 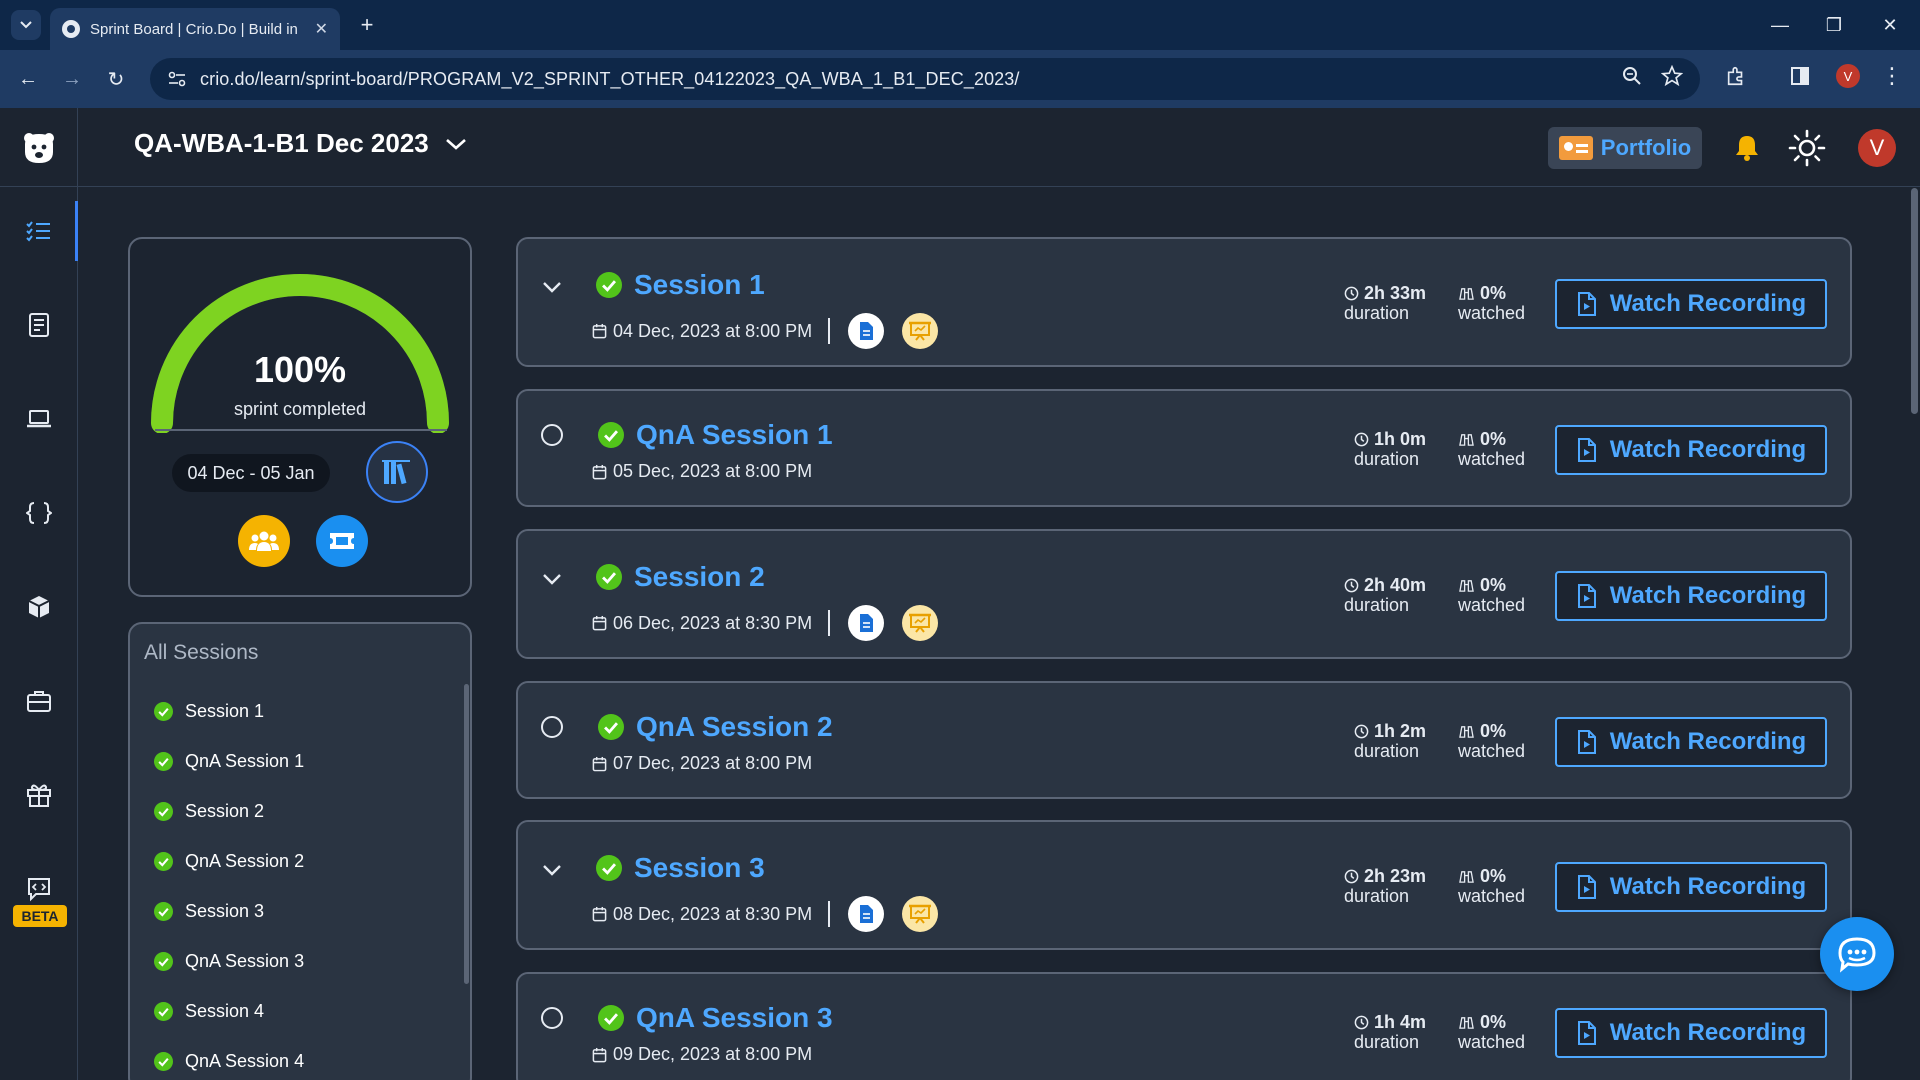 What do you see at coordinates (1848, 76) in the screenshot?
I see `browser-profile-avatar: V` at bounding box center [1848, 76].